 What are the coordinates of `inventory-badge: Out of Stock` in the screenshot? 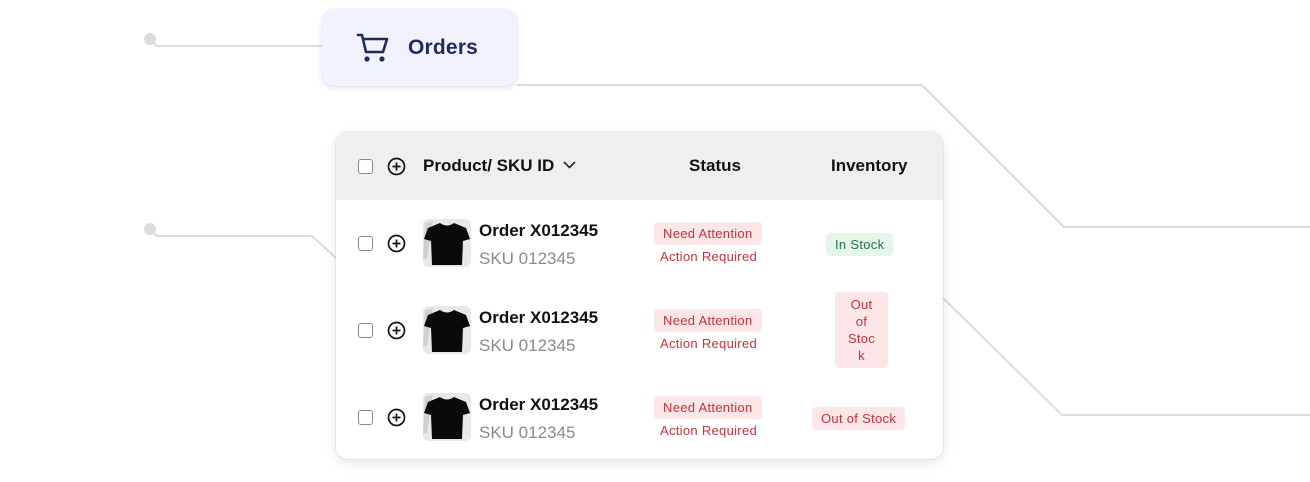 It's located at (859, 418).